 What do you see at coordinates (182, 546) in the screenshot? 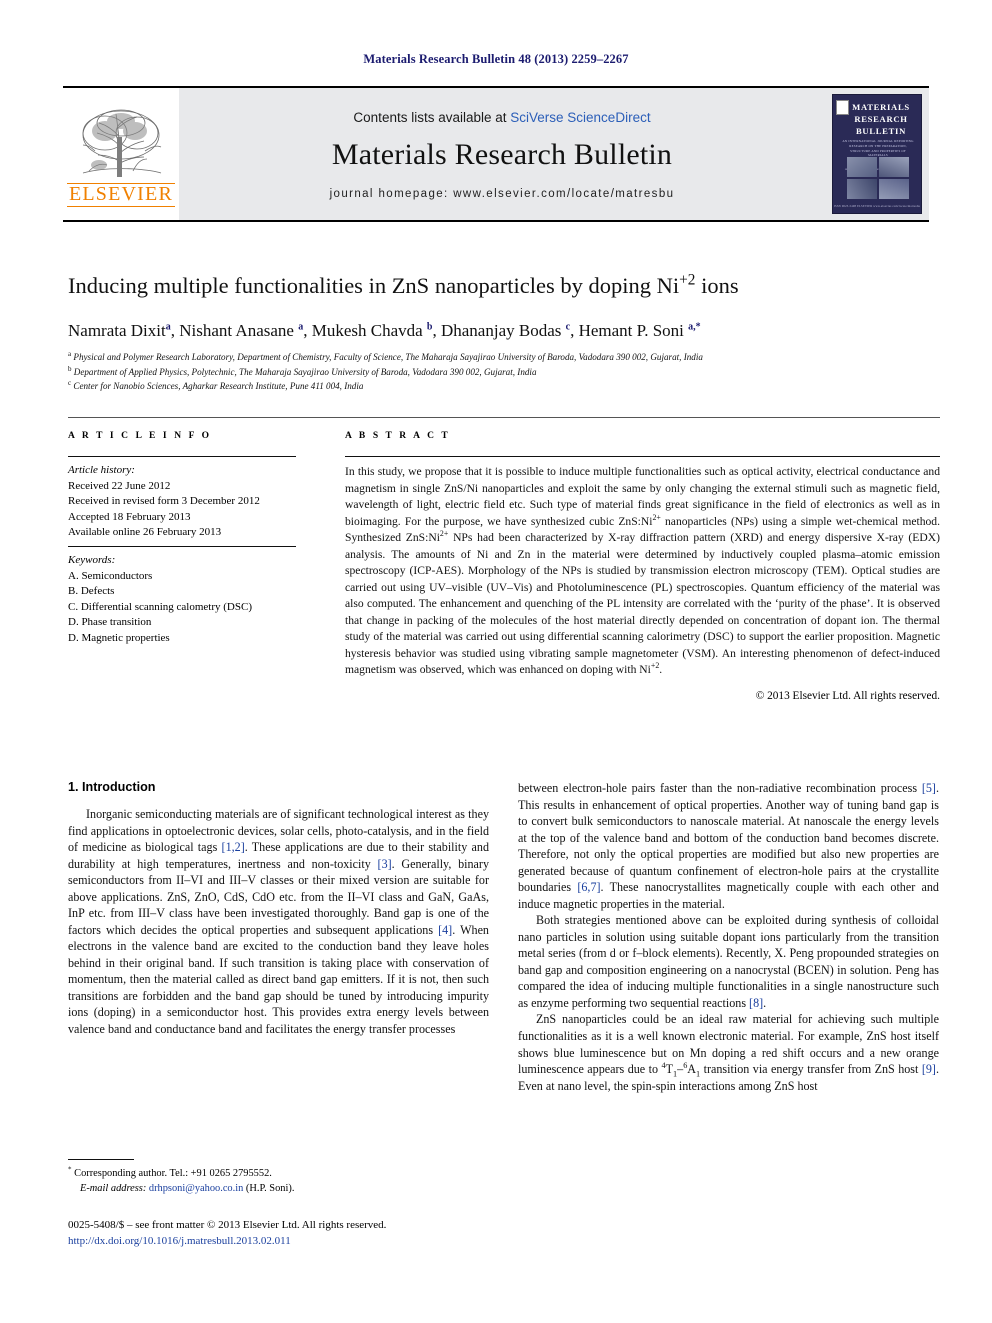
I see `keywords-rule` at bounding box center [182, 546].